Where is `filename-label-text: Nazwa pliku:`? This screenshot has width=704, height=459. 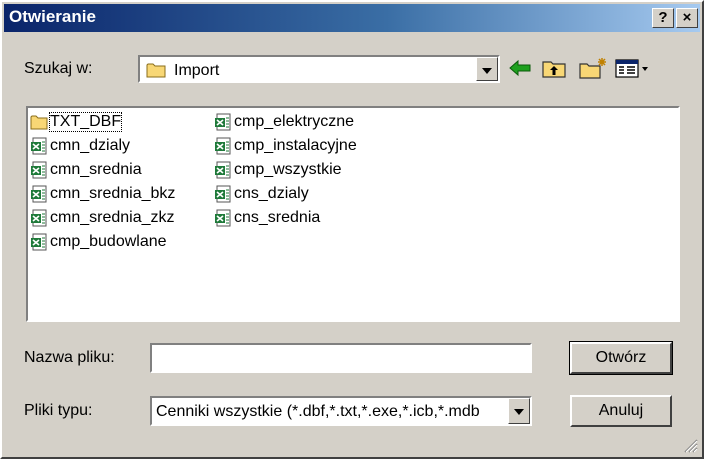 filename-label-text: Nazwa pliku: is located at coordinates (69, 357).